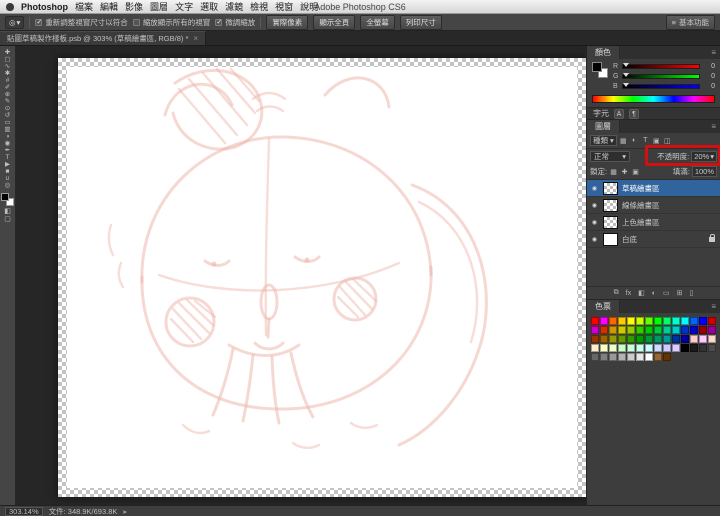  I want to click on menu-type: 文字, so click(184, 6).